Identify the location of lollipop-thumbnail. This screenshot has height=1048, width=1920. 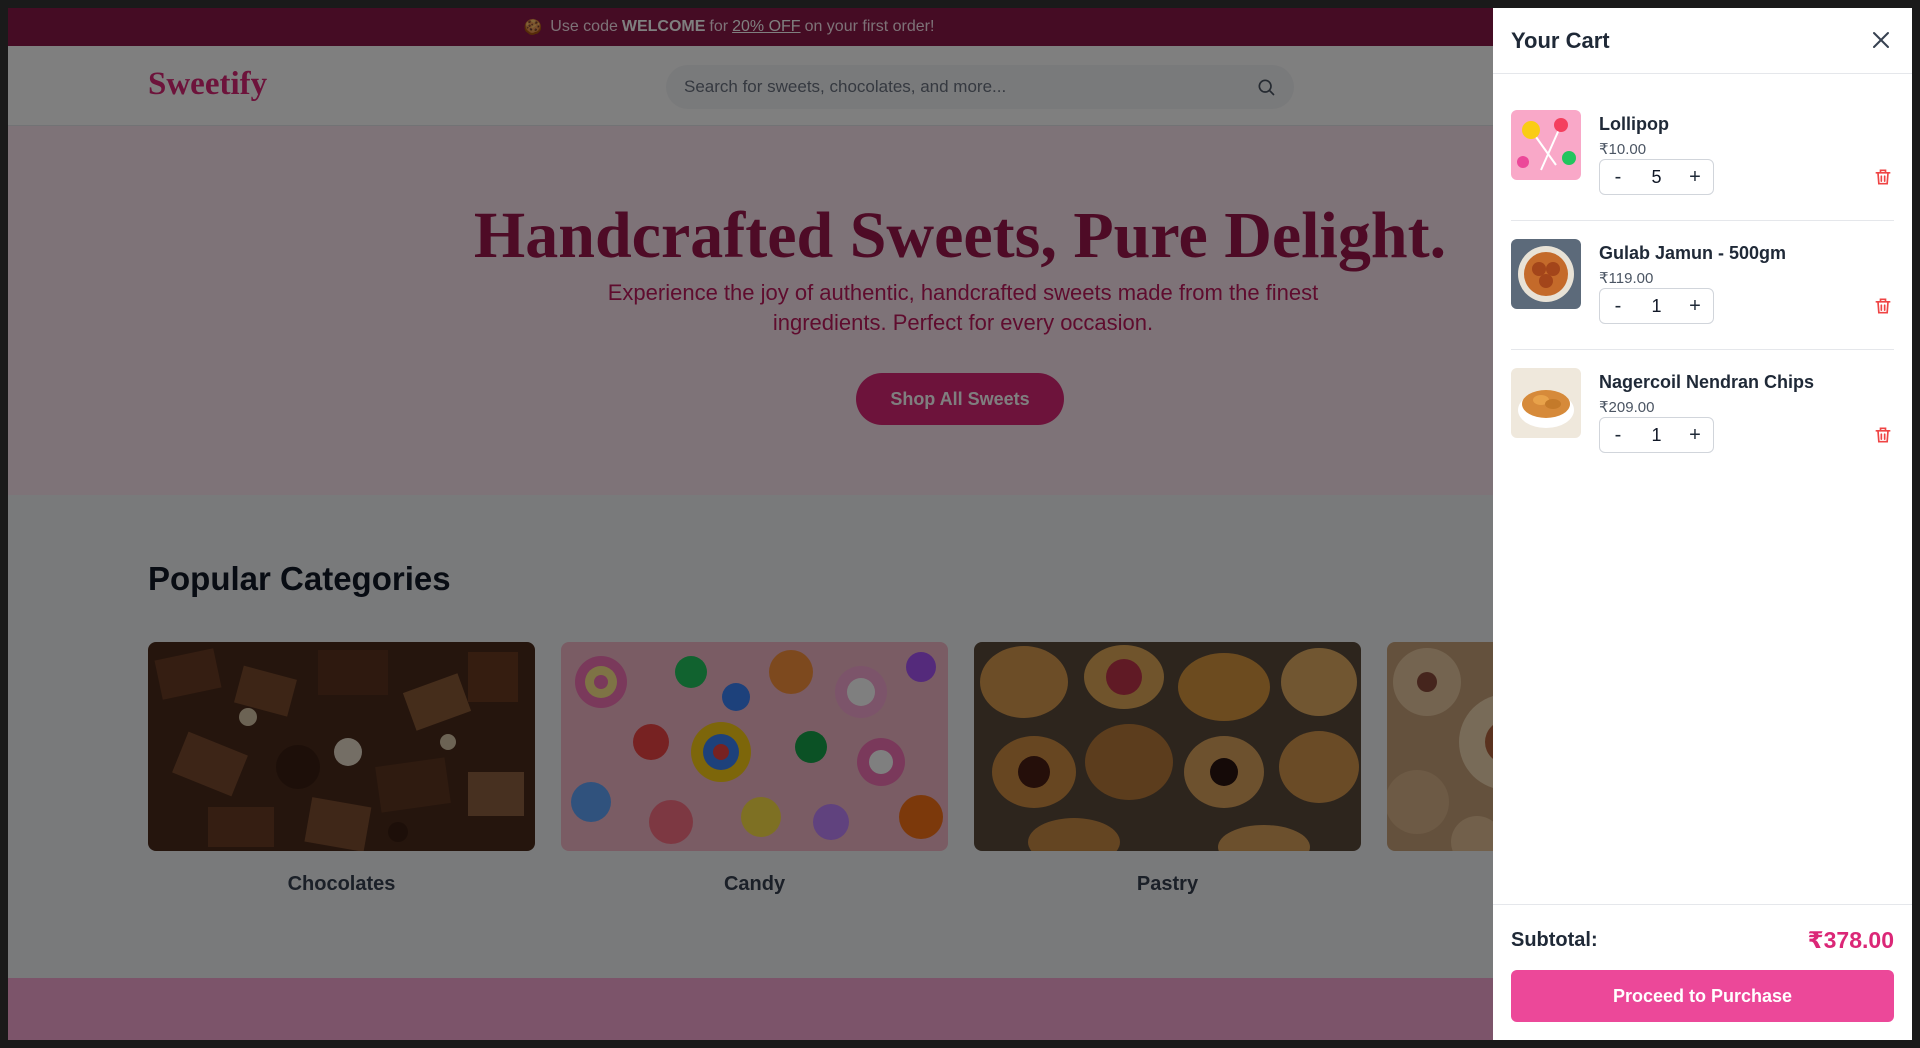
(1546, 145).